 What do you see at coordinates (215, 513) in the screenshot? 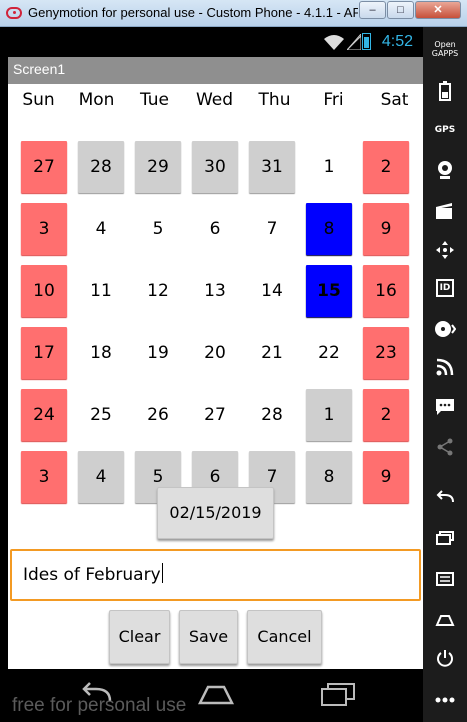
I see `date-picker-button: 02/15/2019` at bounding box center [215, 513].